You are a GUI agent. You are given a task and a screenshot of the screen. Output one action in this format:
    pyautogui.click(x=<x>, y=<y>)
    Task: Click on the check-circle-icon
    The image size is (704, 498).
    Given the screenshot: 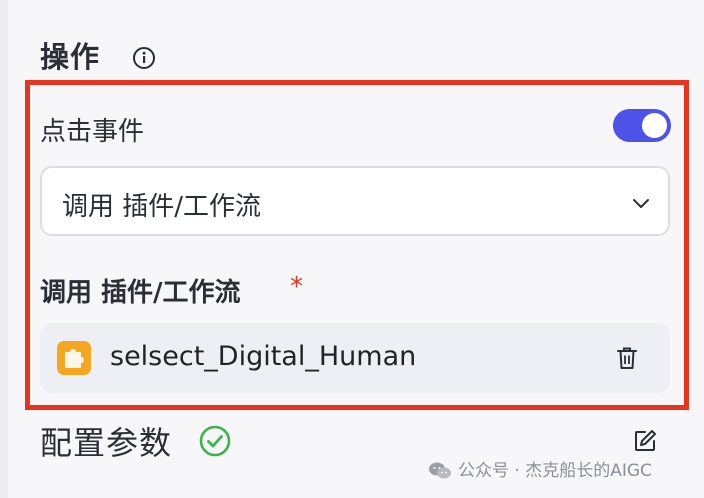 What is the action you would take?
    pyautogui.click(x=215, y=441)
    